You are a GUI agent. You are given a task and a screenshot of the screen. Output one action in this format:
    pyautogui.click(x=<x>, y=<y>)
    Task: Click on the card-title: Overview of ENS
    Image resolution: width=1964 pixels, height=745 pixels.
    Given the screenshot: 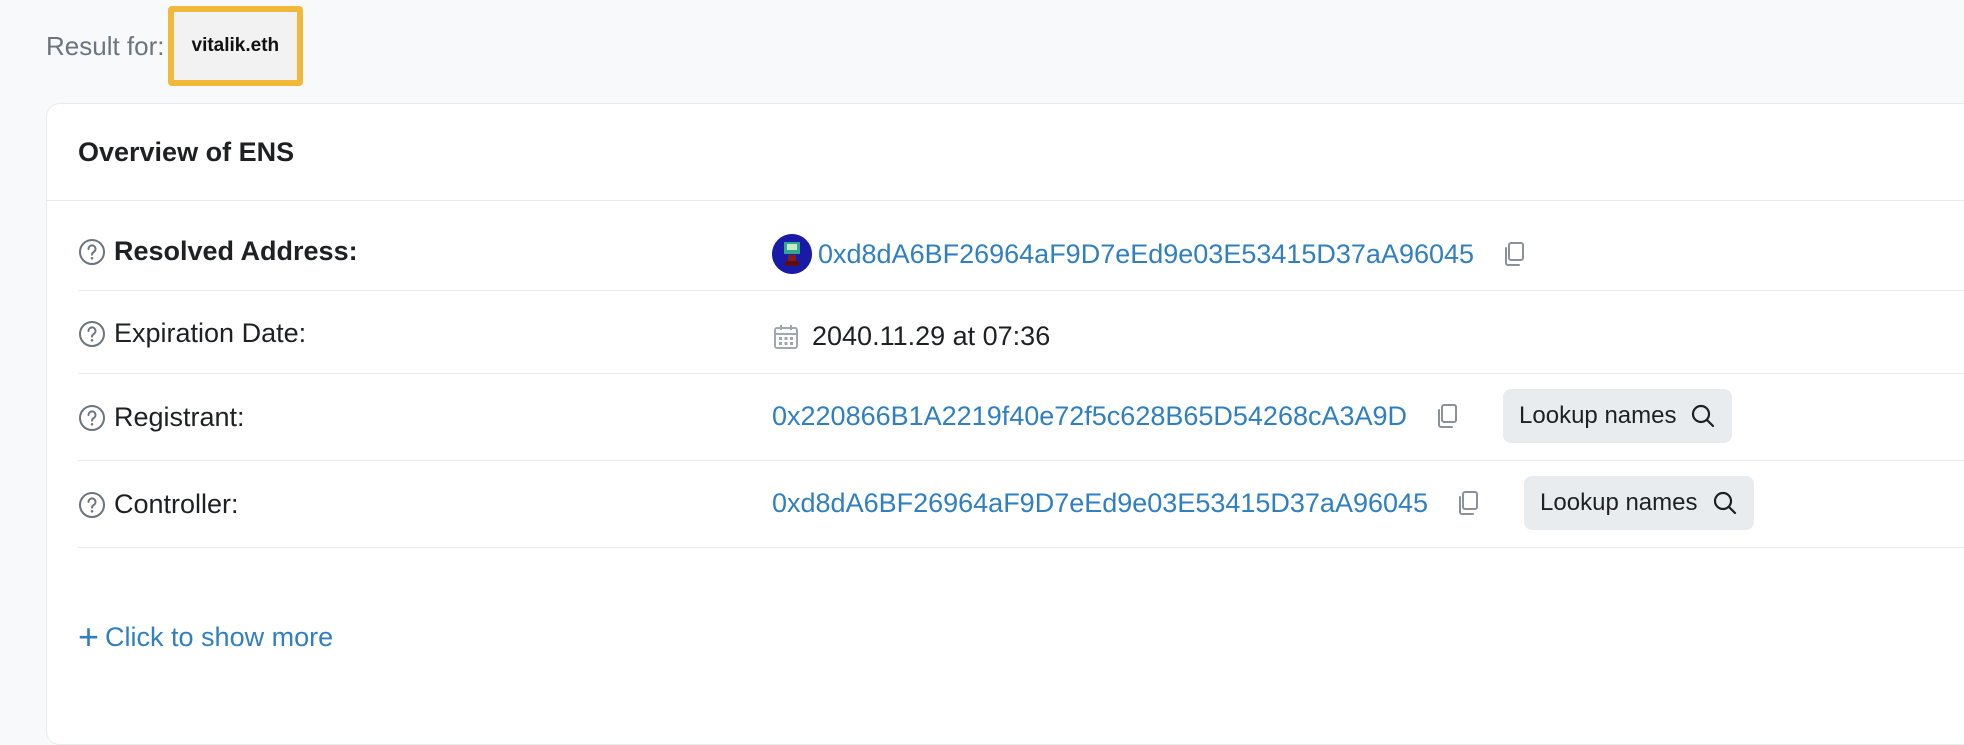 What is the action you would take?
    pyautogui.click(x=1005, y=152)
    